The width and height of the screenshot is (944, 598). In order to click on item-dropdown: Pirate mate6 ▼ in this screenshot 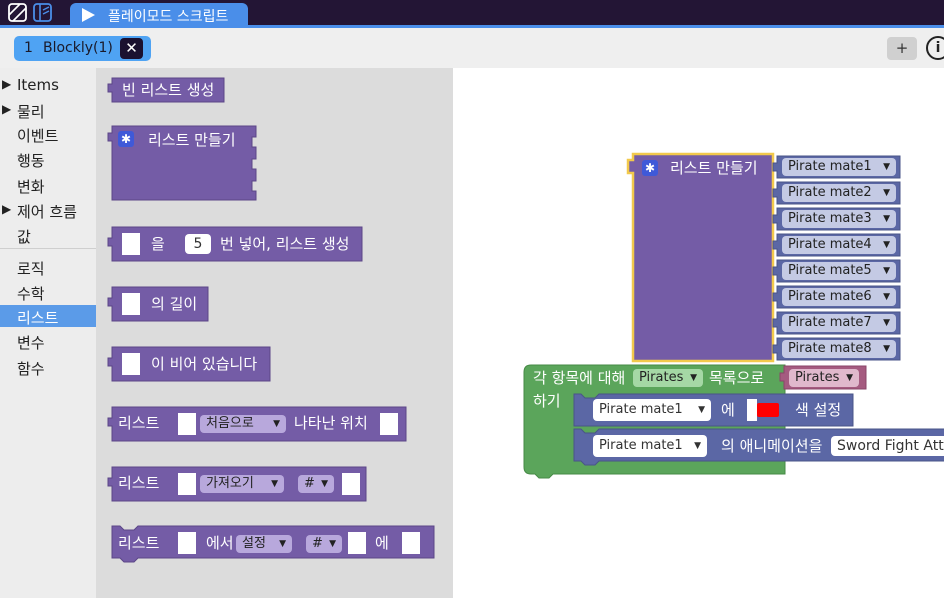, I will do `click(839, 297)`.